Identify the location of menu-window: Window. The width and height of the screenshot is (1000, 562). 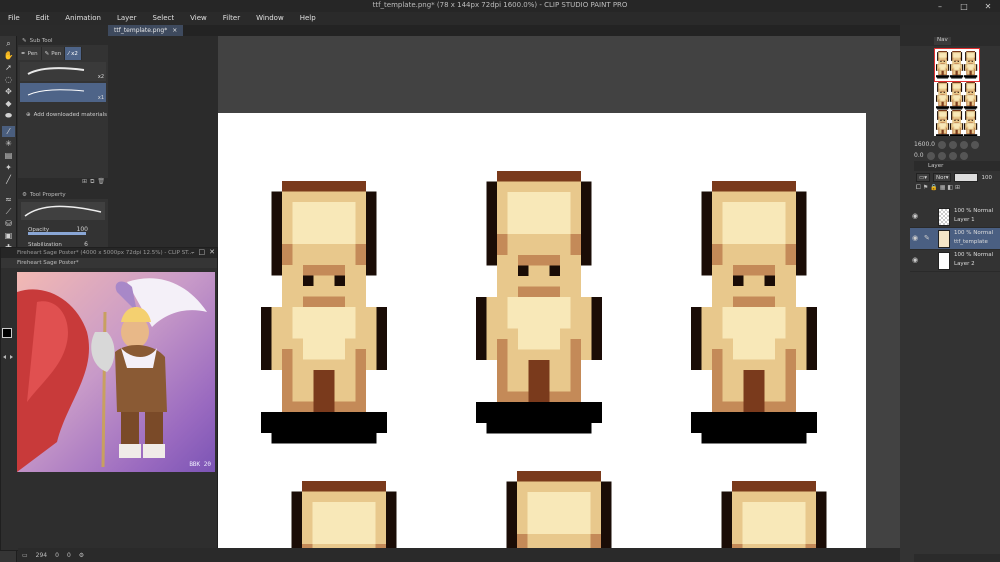
(270, 18).